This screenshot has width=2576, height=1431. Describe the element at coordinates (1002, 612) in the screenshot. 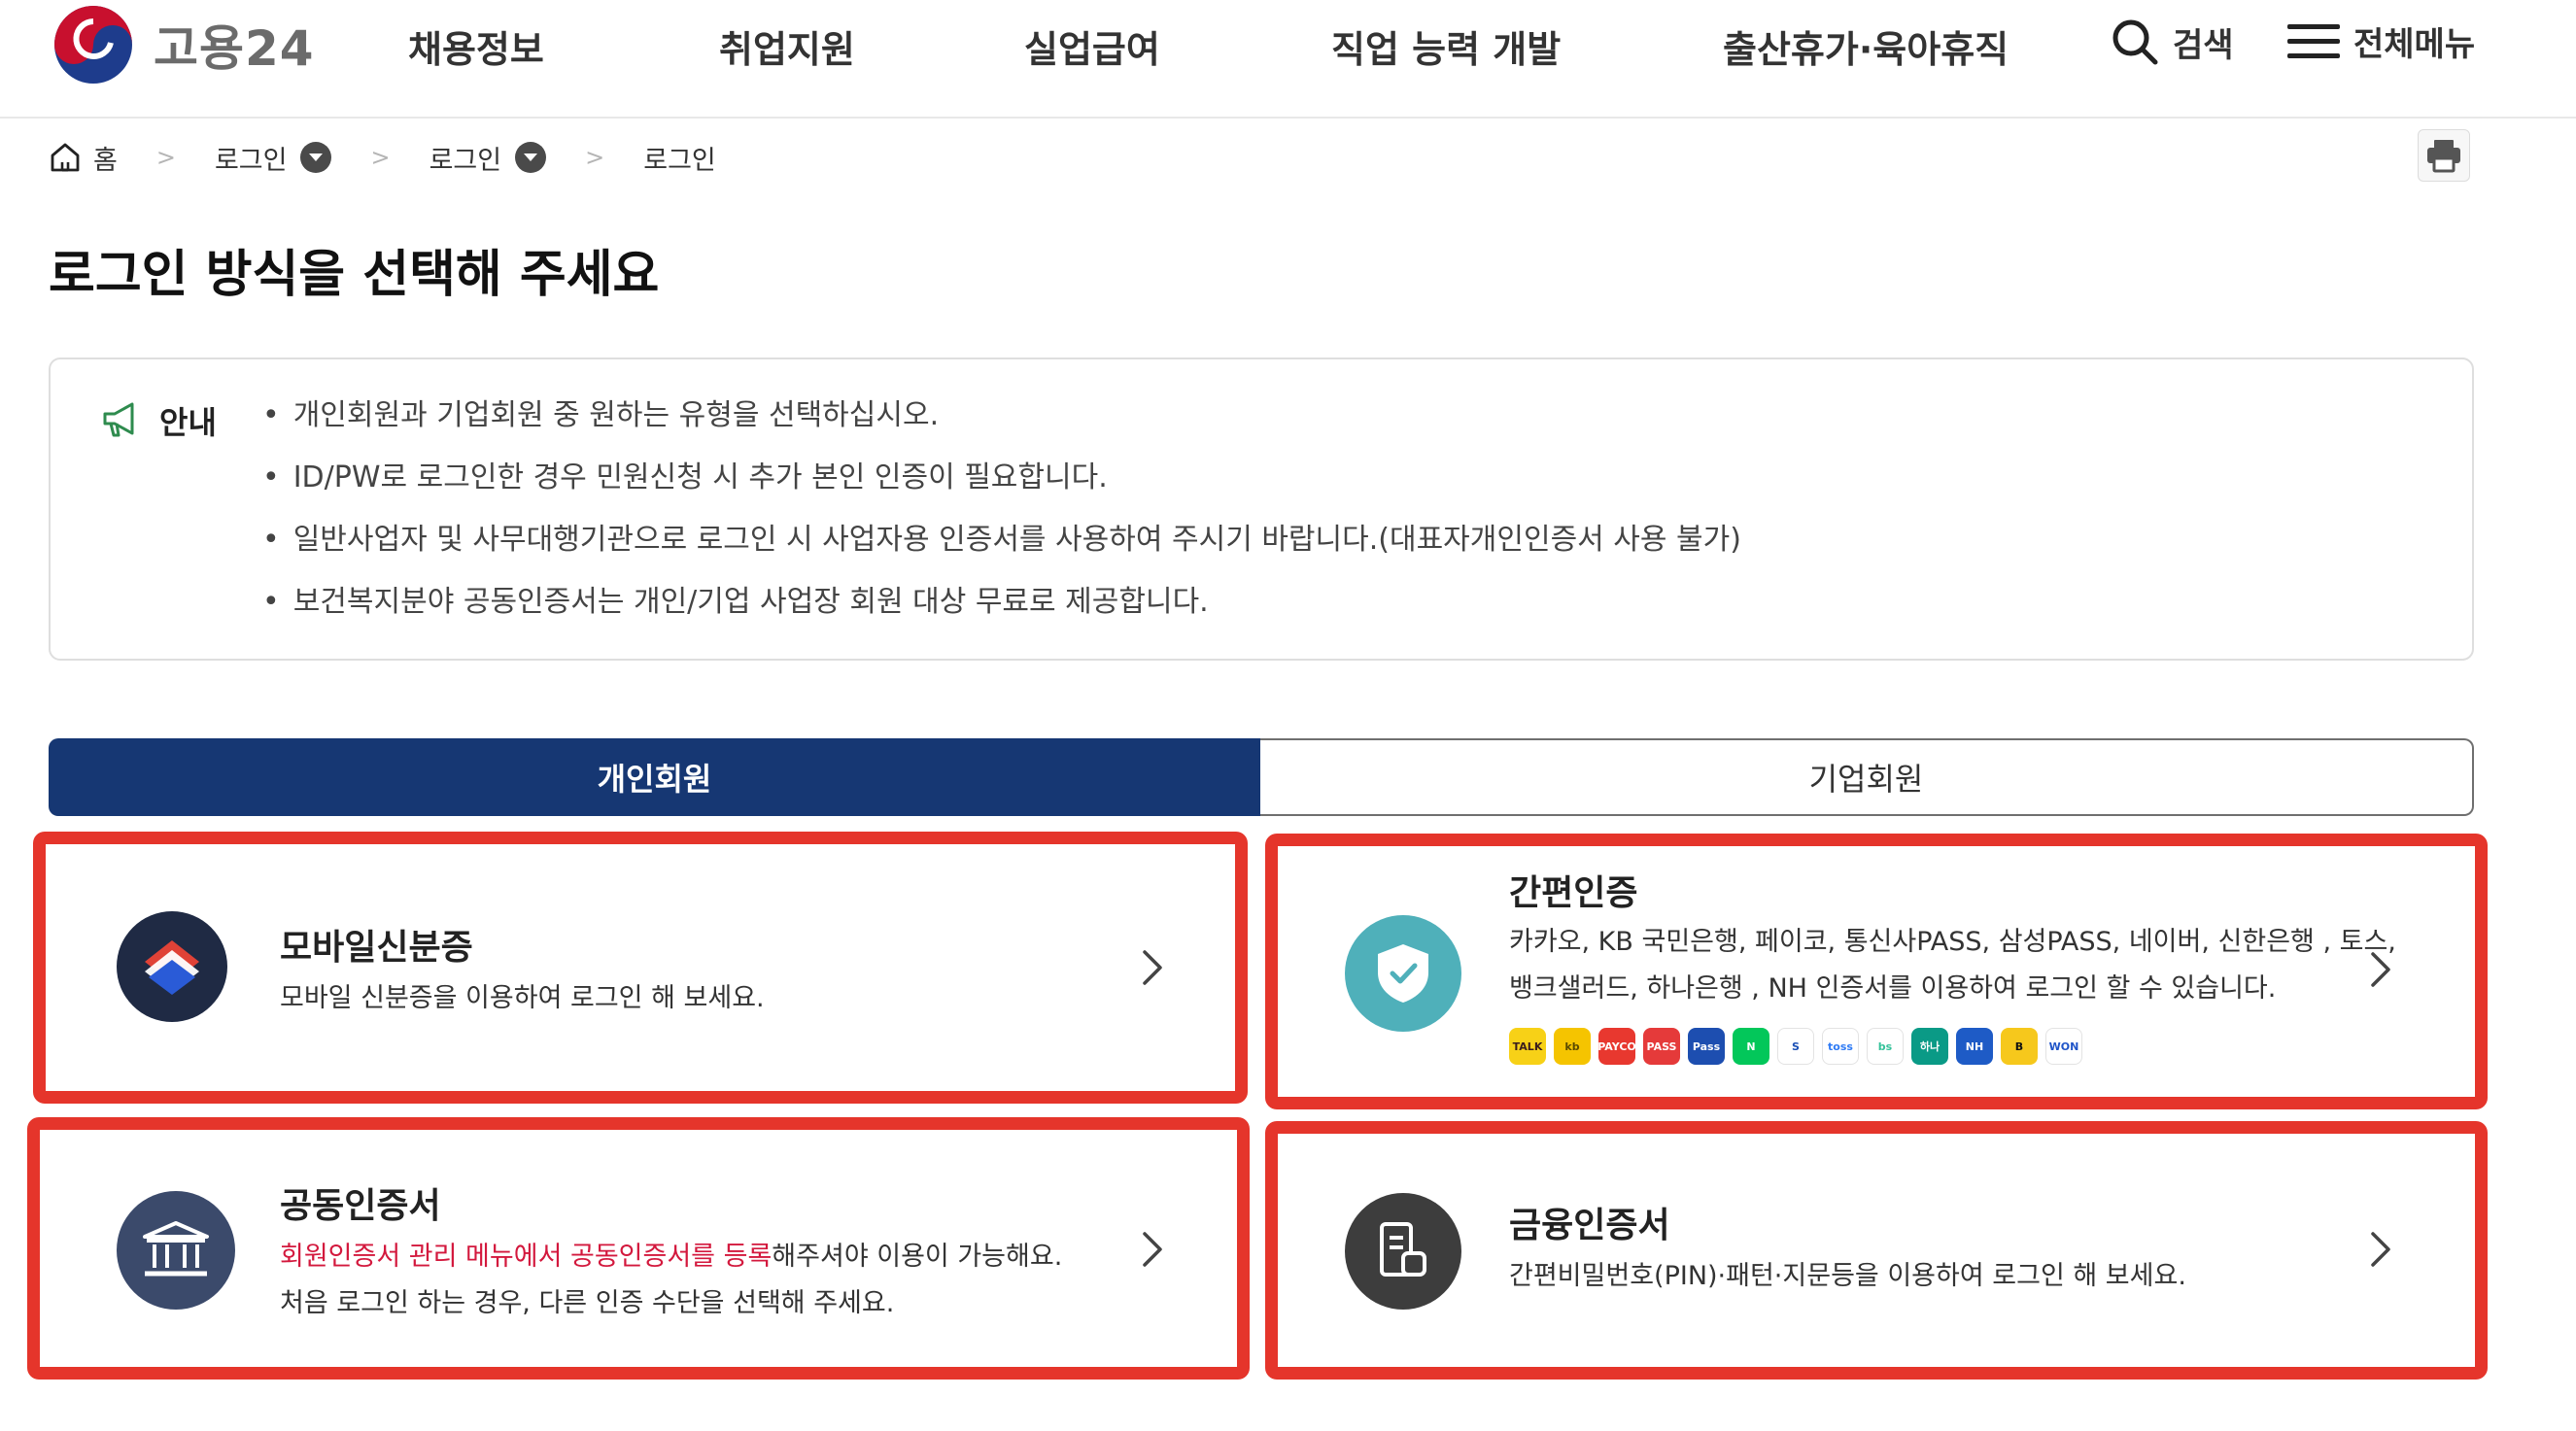

I see `notice-item: 보건복지분야 공동인증서는 개인/기업 사업장 회원 대상 무료로 제공합니다.` at that location.